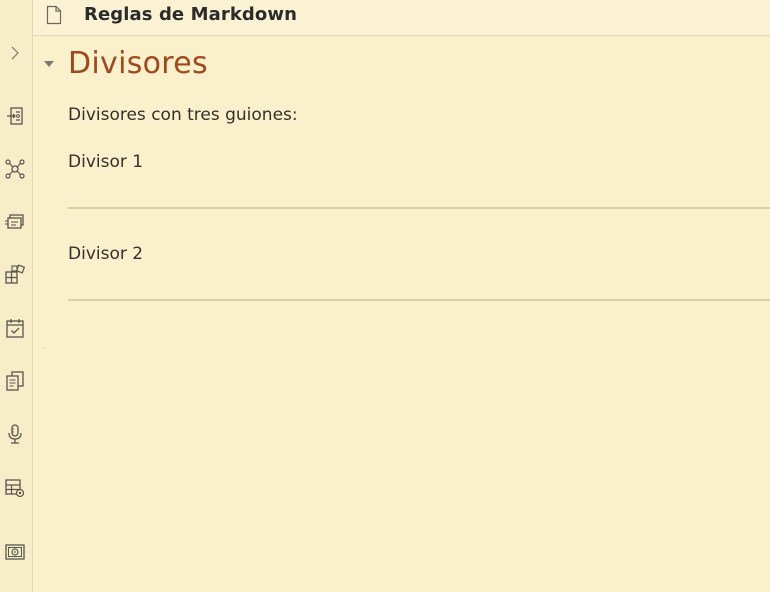  Describe the element at coordinates (138, 63) in the screenshot. I see `section-heading: Divisores` at that location.